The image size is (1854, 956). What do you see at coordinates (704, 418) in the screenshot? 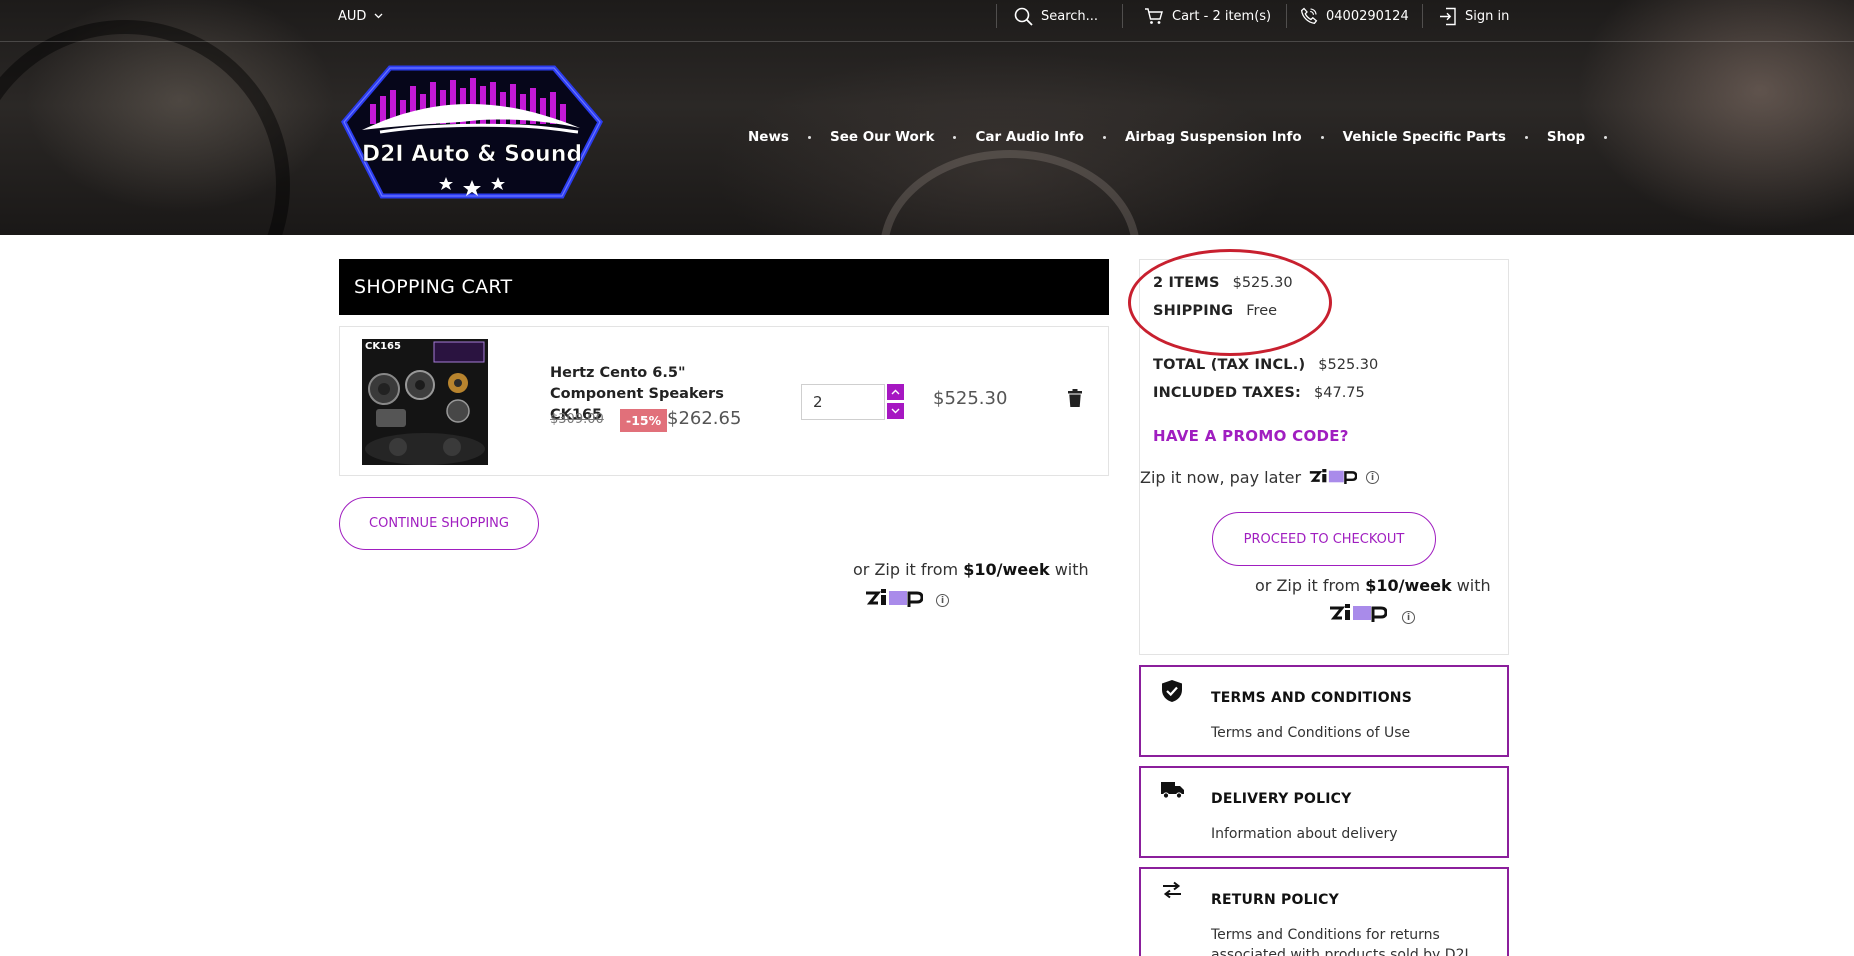
I see `sale-price: $262.65` at bounding box center [704, 418].